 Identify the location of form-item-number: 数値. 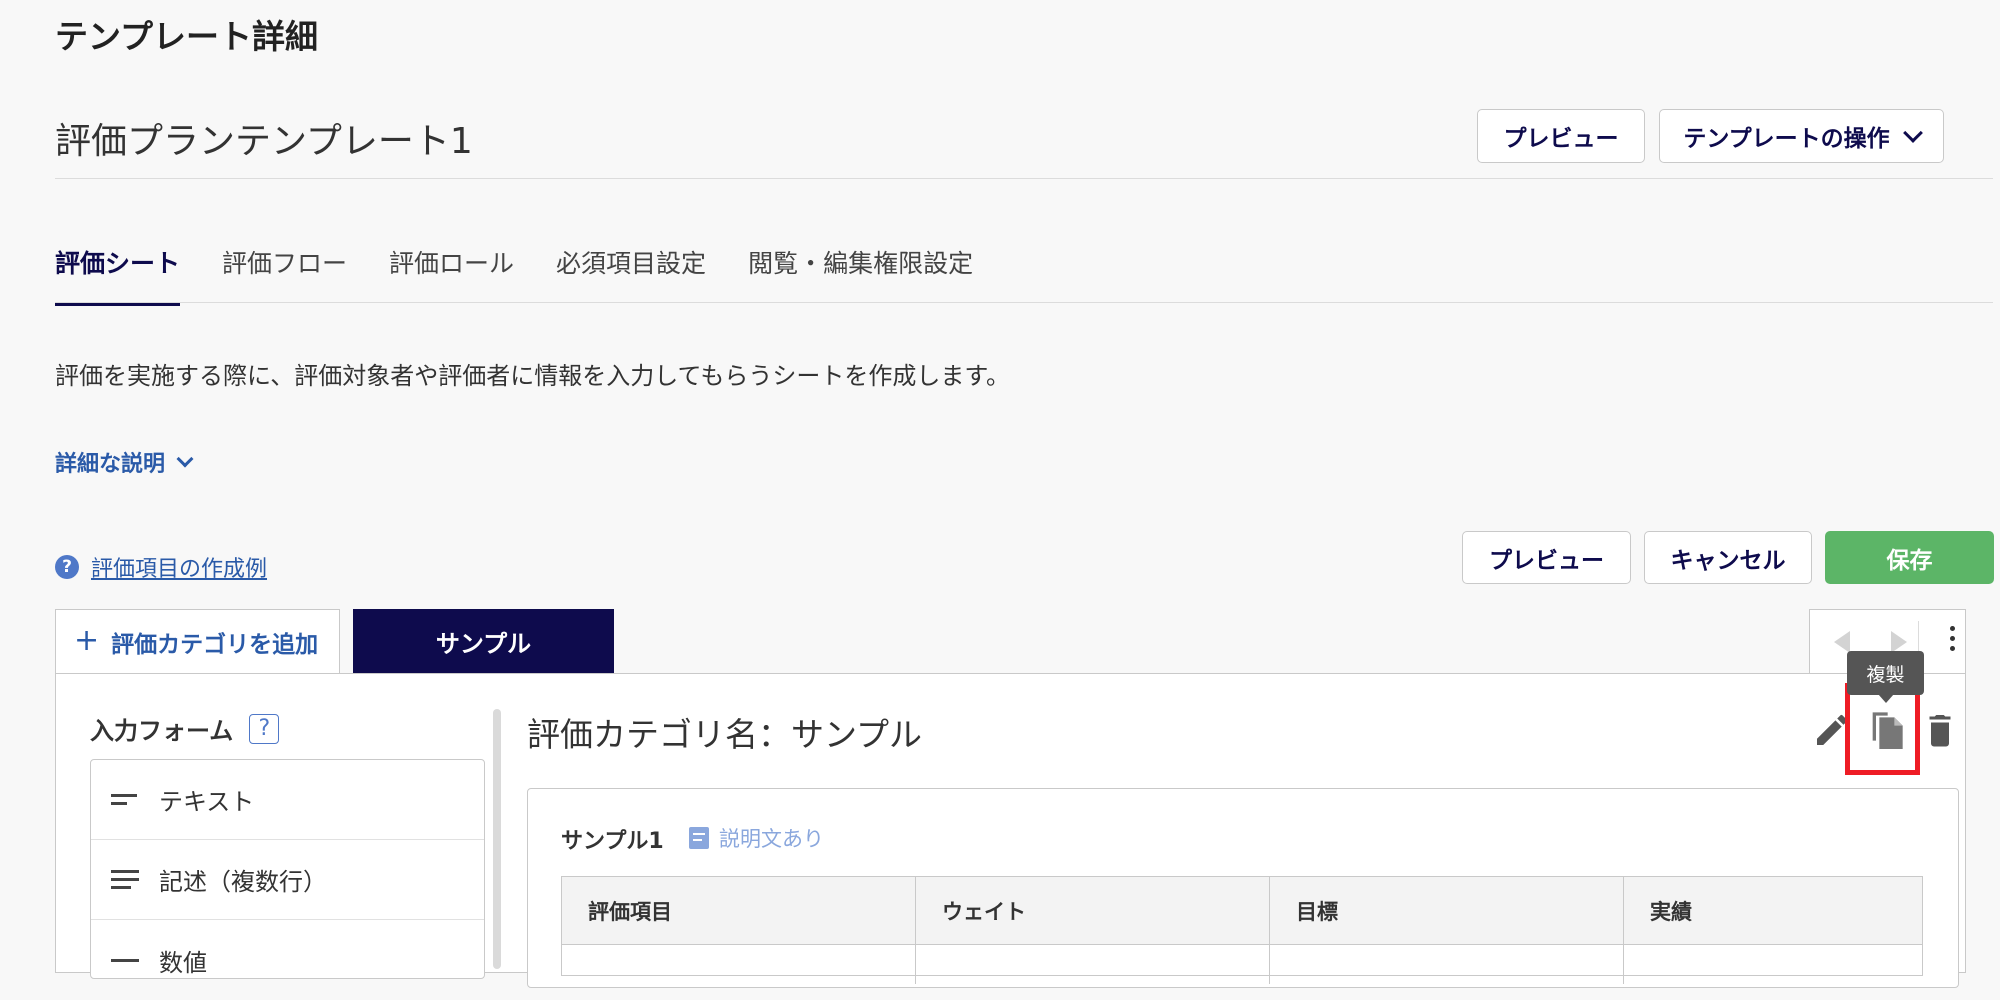
(287, 960).